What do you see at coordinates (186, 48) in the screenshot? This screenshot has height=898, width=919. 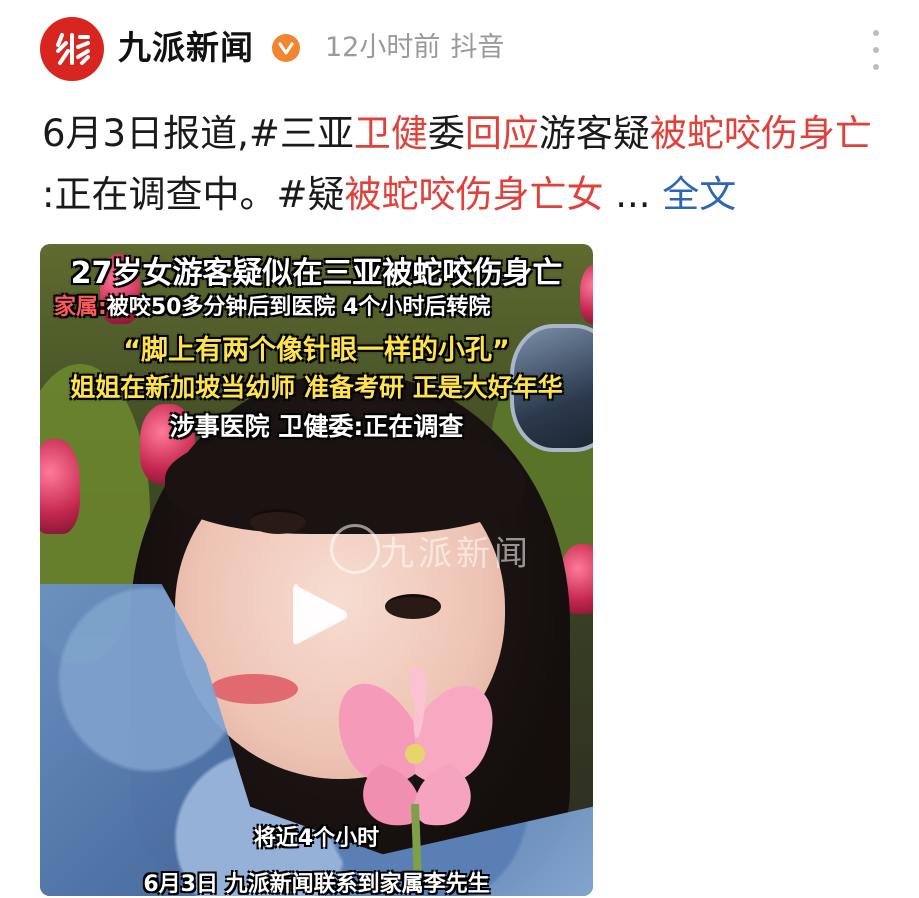 I see `account-name: 九派新闻` at bounding box center [186, 48].